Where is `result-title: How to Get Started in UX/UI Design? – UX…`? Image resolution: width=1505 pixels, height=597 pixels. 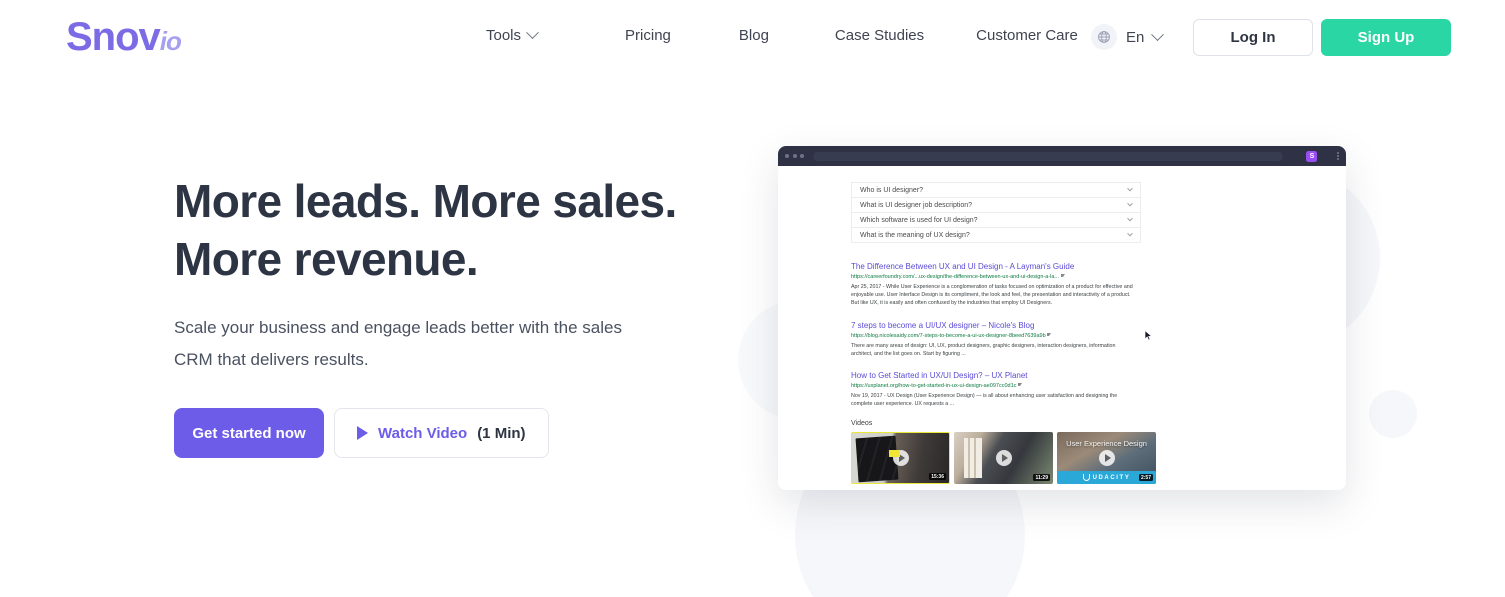
result-title: How to Get Started in UX/UI Design? – UX… is located at coordinates (1001, 375).